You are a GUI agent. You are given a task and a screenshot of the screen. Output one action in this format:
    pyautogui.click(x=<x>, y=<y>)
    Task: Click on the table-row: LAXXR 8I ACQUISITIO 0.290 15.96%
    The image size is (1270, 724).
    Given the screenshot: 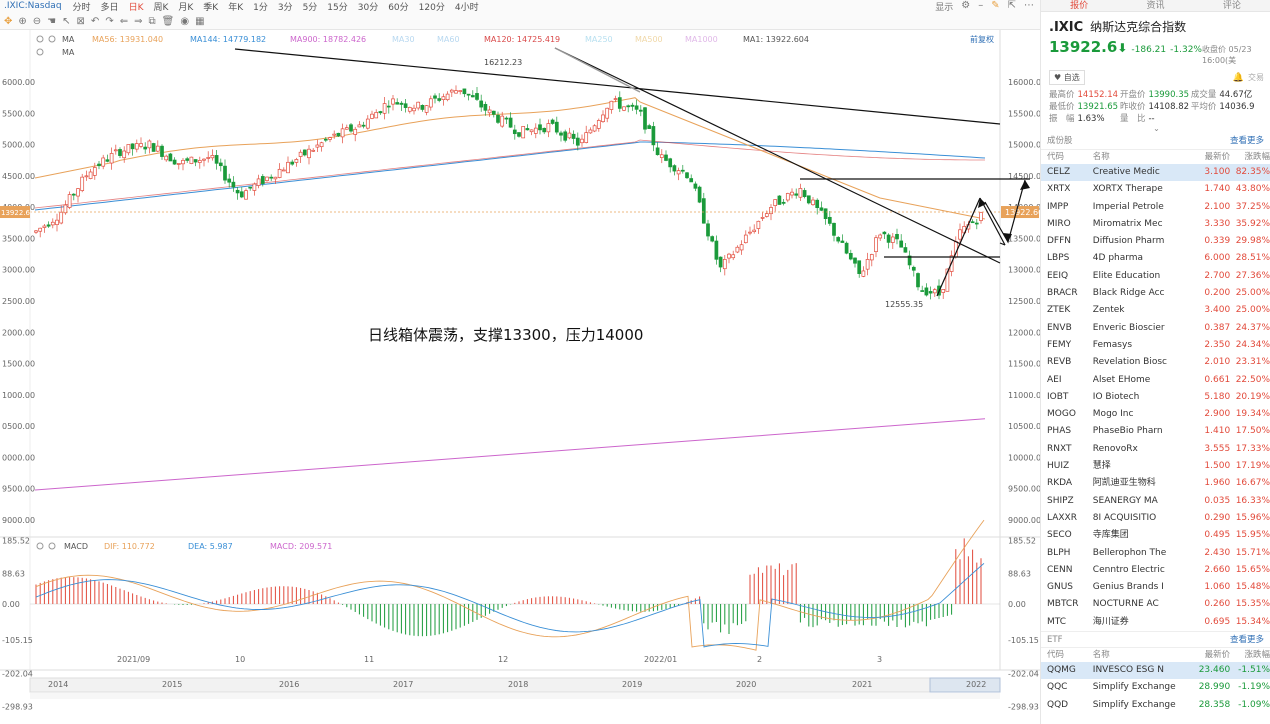 What is the action you would take?
    pyautogui.click(x=1155, y=518)
    